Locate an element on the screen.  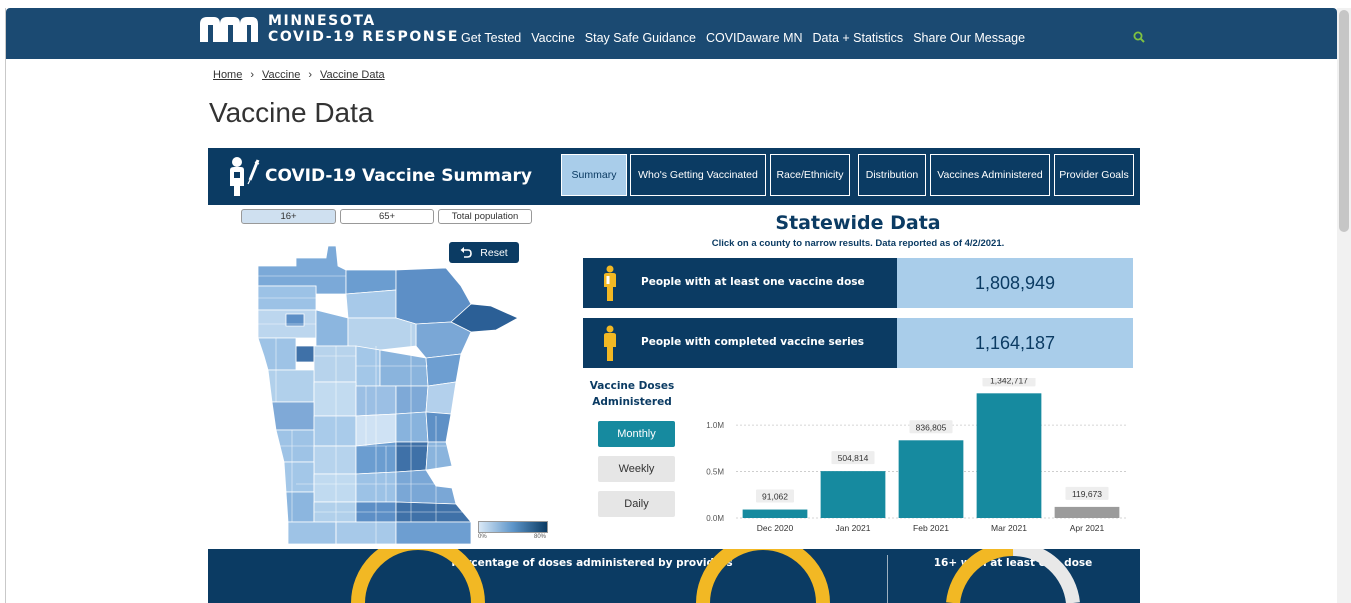
legend-gradient is located at coordinates (513, 527).